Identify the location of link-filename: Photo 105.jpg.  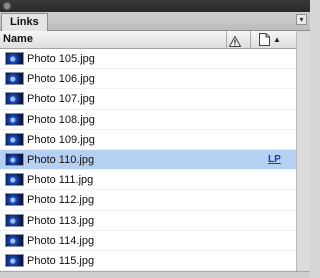
(61, 59).